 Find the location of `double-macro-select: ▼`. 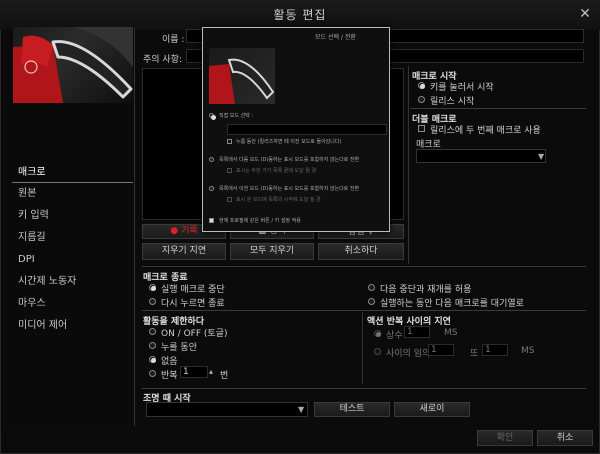

double-macro-select: ▼ is located at coordinates (481, 156).